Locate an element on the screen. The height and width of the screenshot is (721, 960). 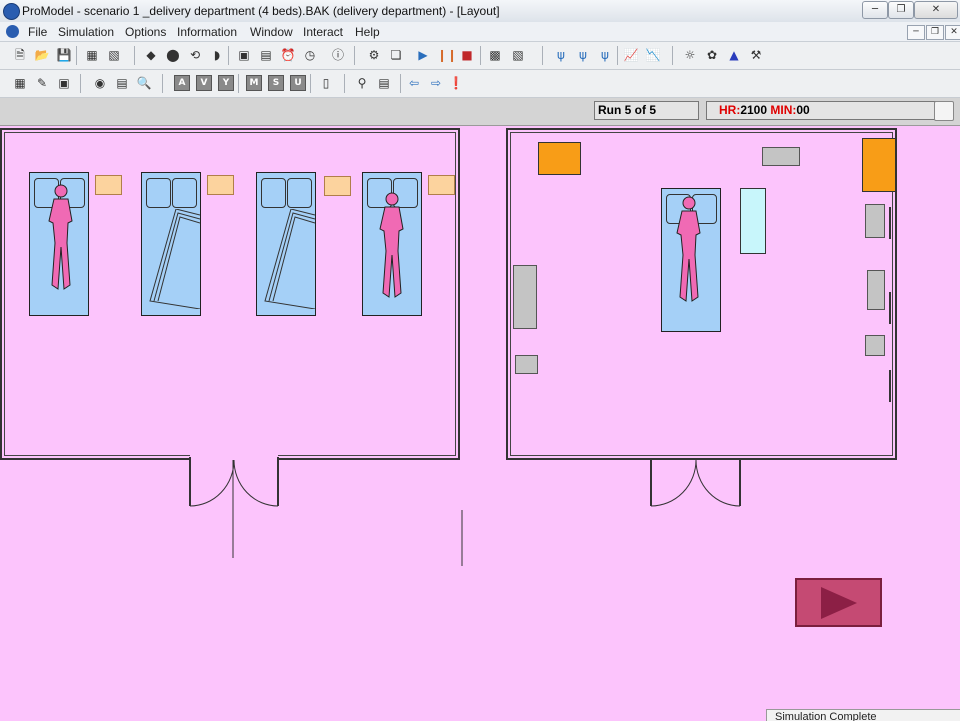
secondary-toolbar: ▦ ✎ ▣ ◉ ▤ 🔍 A V Y M S U ▯ ⚲ ▤ ⇦ ⇨ ❗ is located at coordinates (480, 84).